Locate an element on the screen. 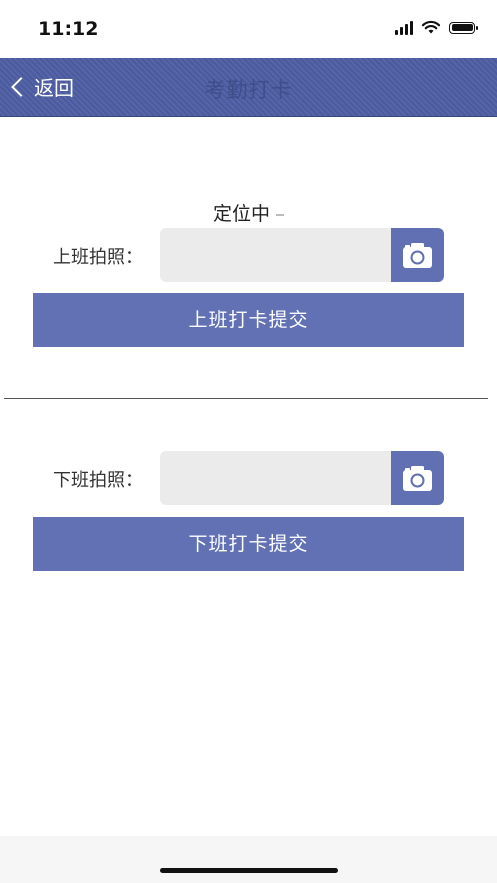 This screenshot has height=883, width=497. clock-out-camera-button is located at coordinates (417, 478).